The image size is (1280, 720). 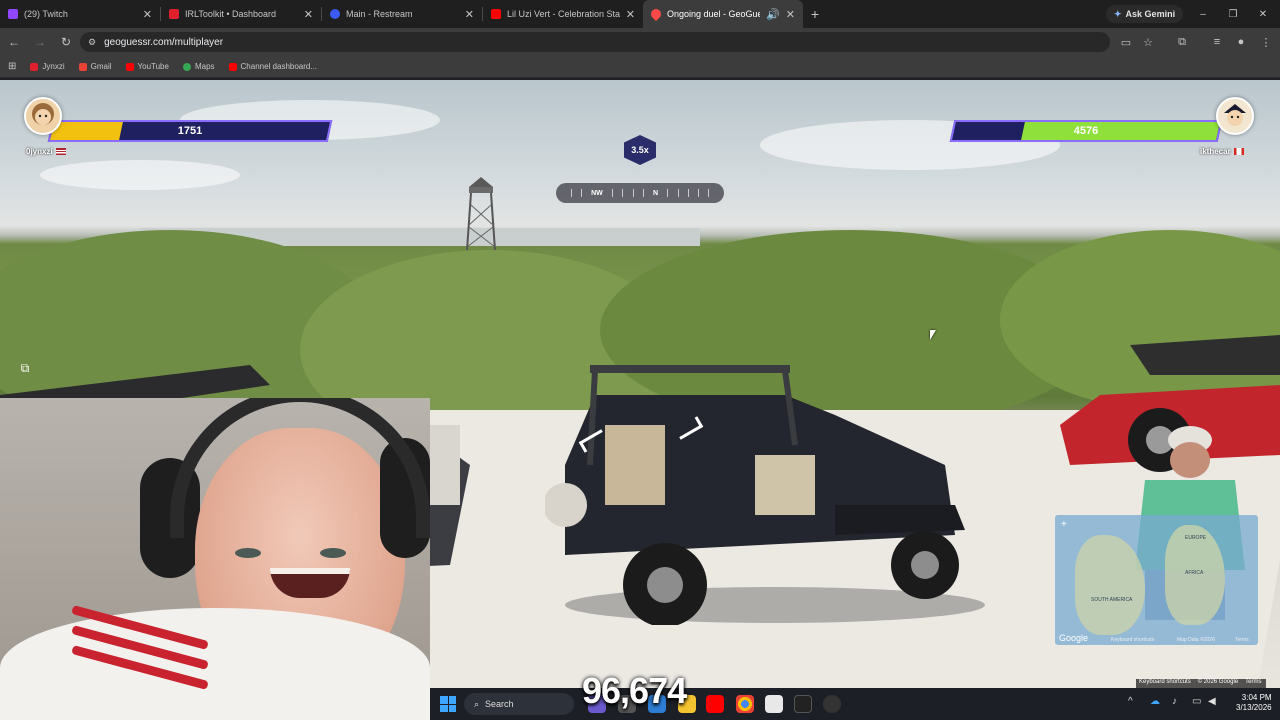 What do you see at coordinates (1233, 14) in the screenshot?
I see `maximize-button: ❐` at bounding box center [1233, 14].